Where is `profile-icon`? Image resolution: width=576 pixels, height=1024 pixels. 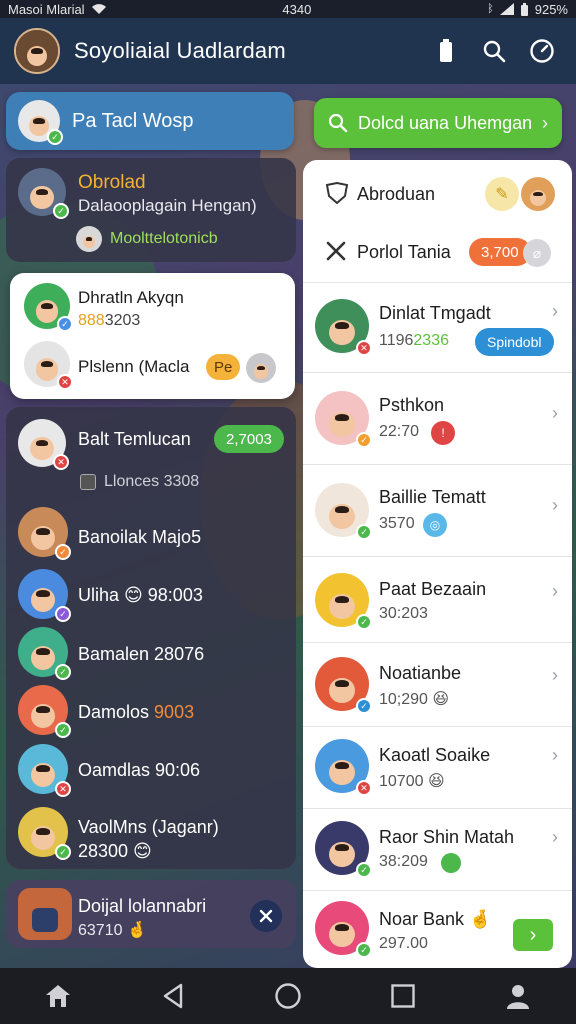 profile-icon is located at coordinates (518, 996).